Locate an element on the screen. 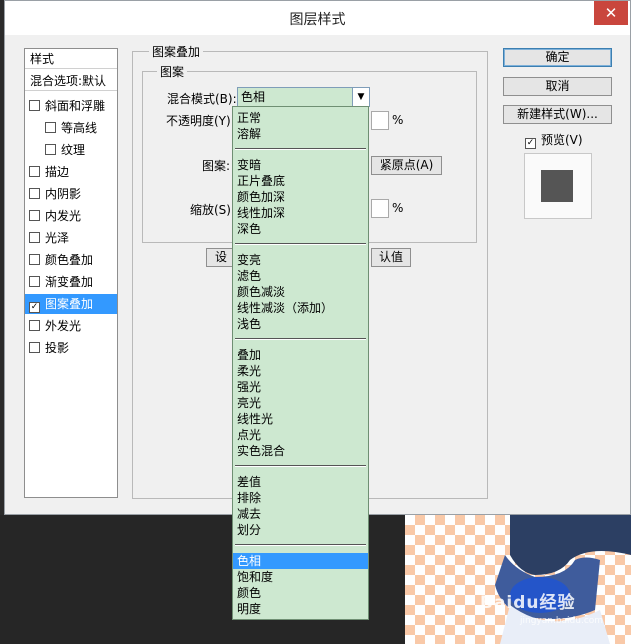  dialog-title: 图层样式 is located at coordinates (317, 20).